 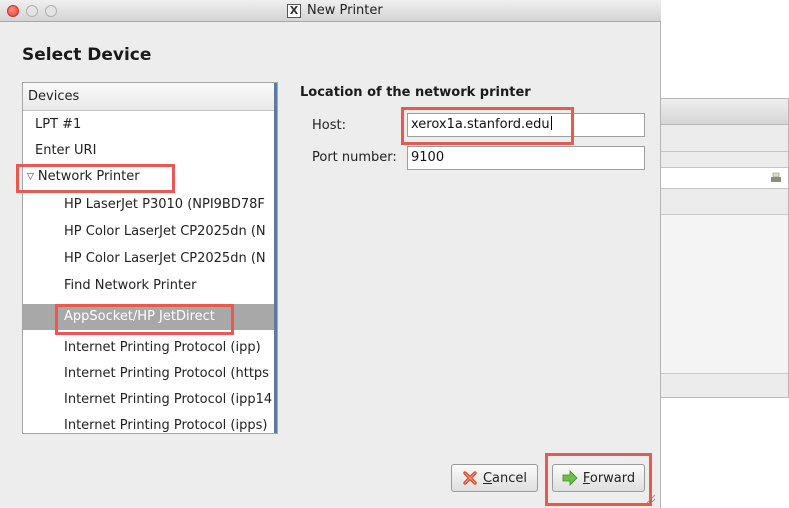 What do you see at coordinates (51, 11) in the screenshot?
I see `maximize-window-button` at bounding box center [51, 11].